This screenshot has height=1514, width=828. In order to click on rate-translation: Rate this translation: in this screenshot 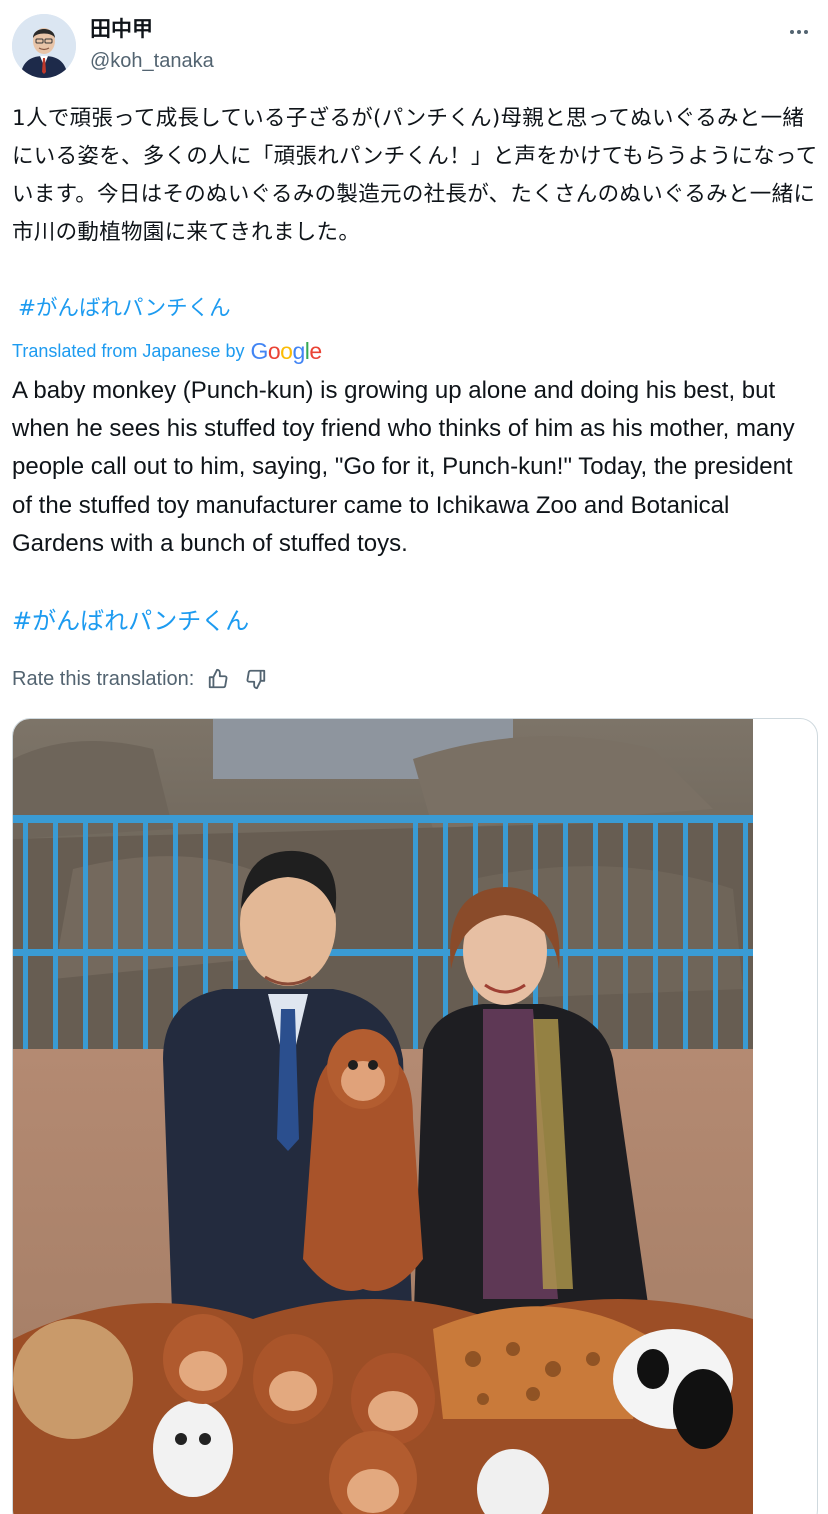, I will do `click(141, 679)`.